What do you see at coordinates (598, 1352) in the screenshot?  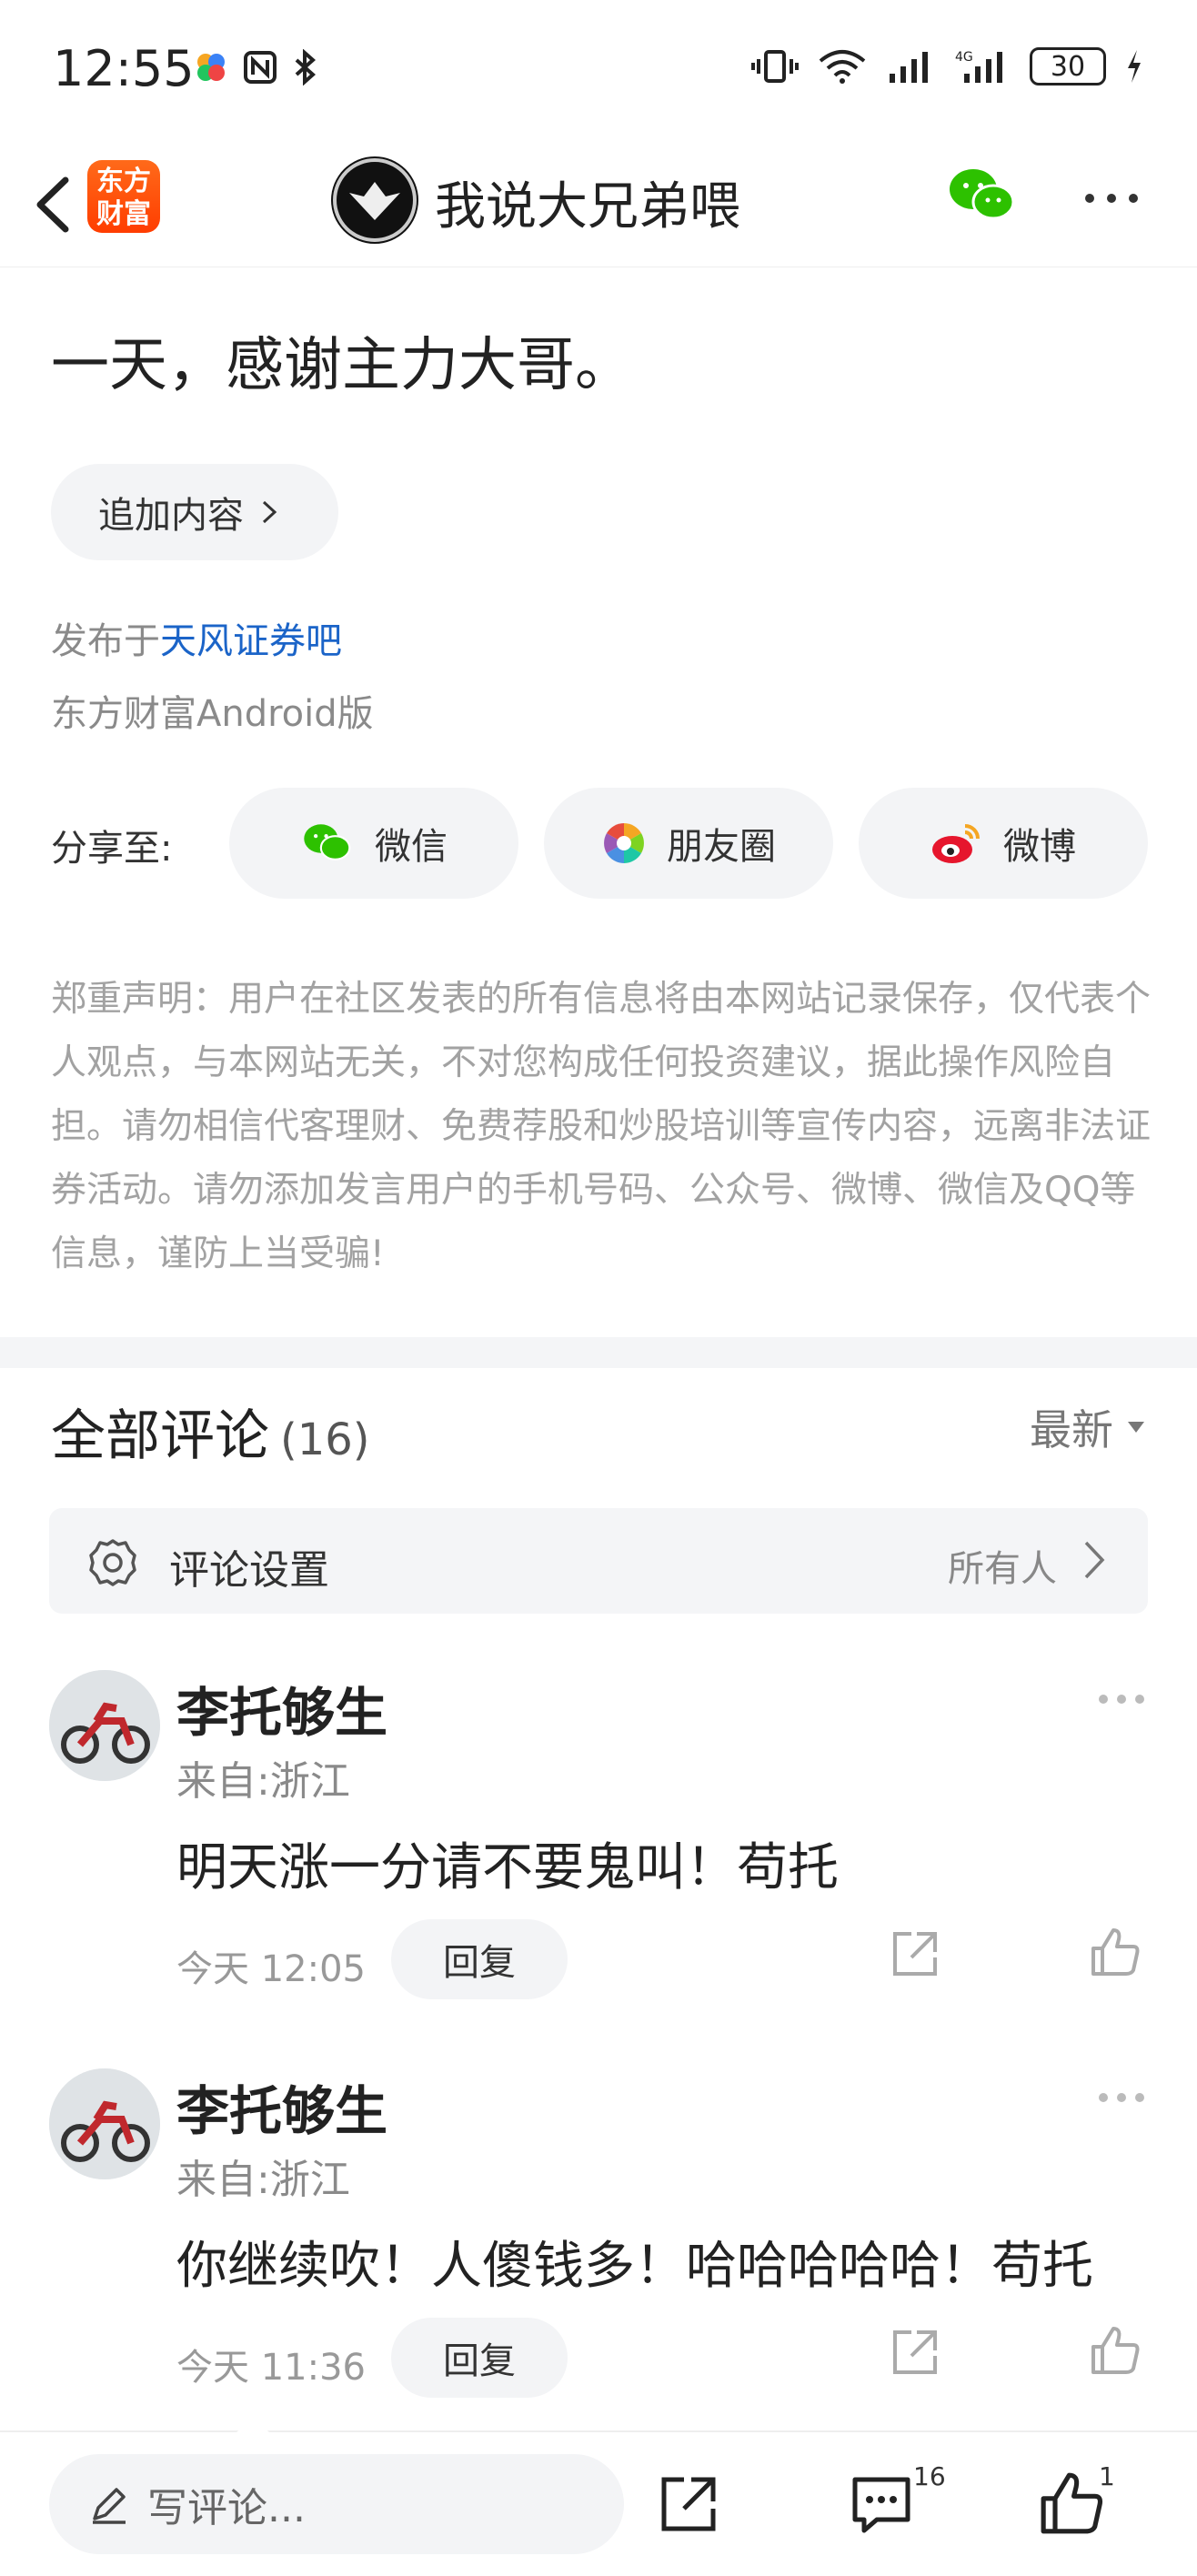 I see `section-divider` at bounding box center [598, 1352].